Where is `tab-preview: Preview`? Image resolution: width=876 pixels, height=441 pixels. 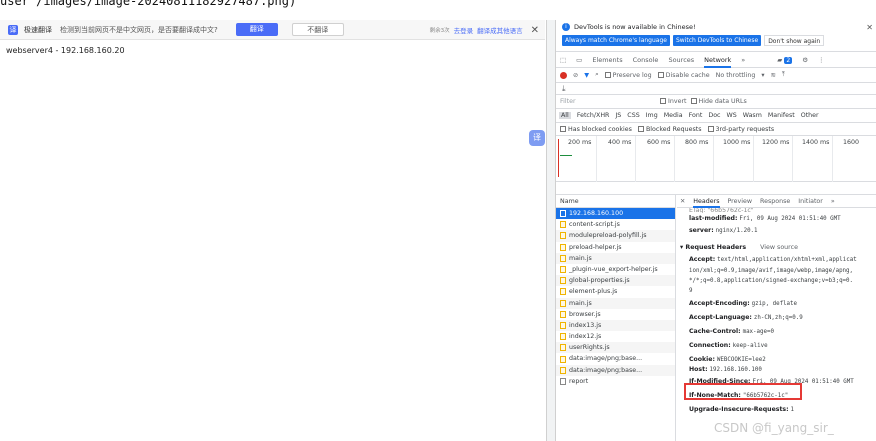 tab-preview: Preview is located at coordinates (740, 201).